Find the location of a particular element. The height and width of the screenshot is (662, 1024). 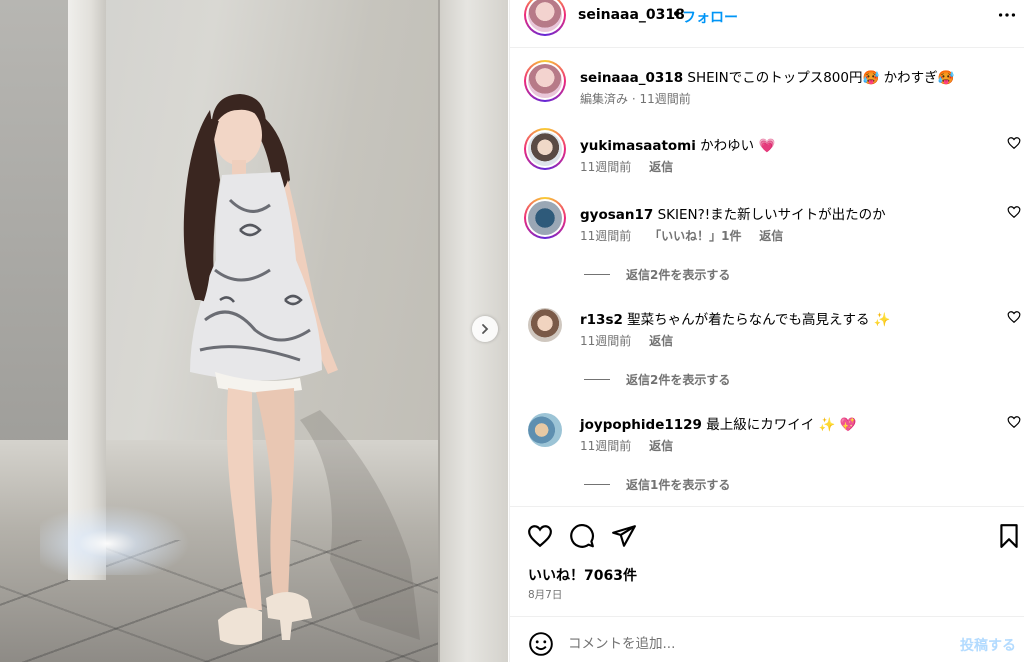

author-avatar is located at coordinates (545, 18).